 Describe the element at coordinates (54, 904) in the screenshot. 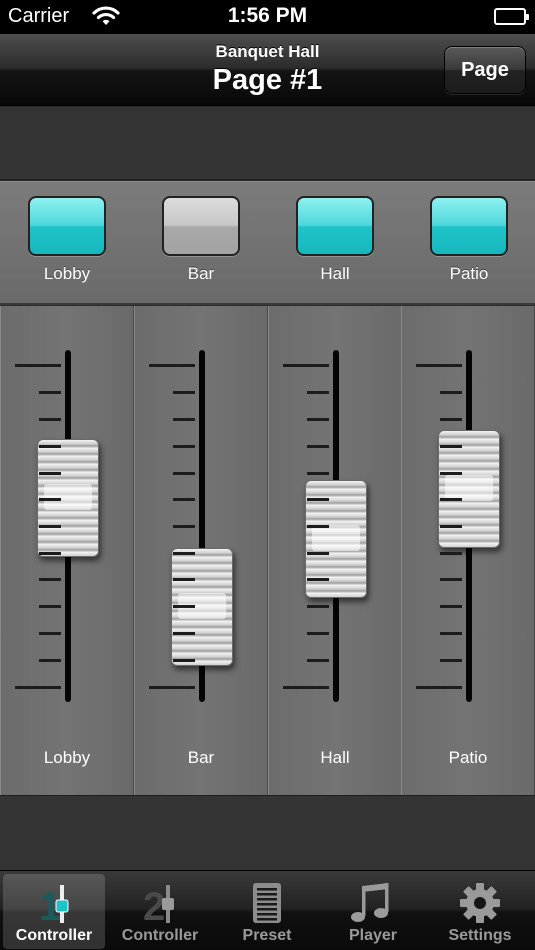

I see `controller-1-icon: 1` at that location.